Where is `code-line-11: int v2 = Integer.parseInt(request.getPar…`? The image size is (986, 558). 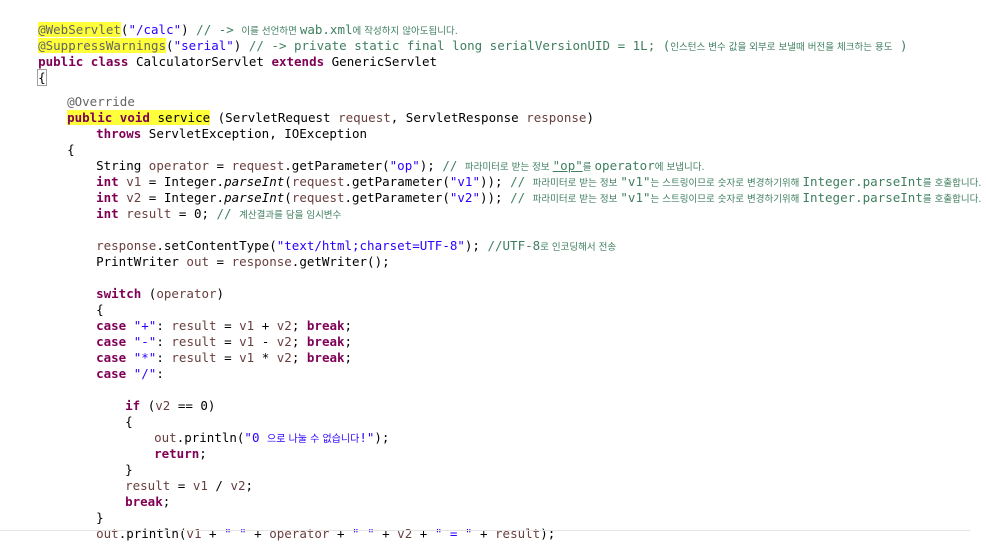
code-line-11: int v2 = Integer.parseInt(request.getPar… is located at coordinates (539, 197).